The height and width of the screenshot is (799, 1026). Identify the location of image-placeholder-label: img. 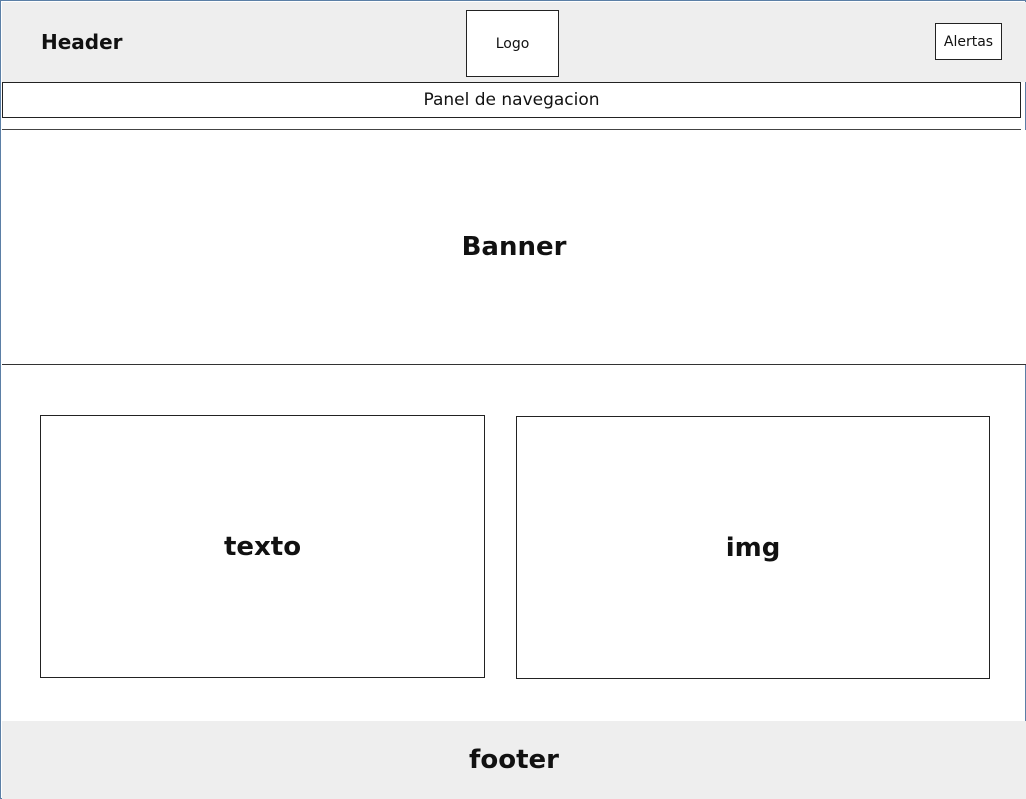
(753, 547).